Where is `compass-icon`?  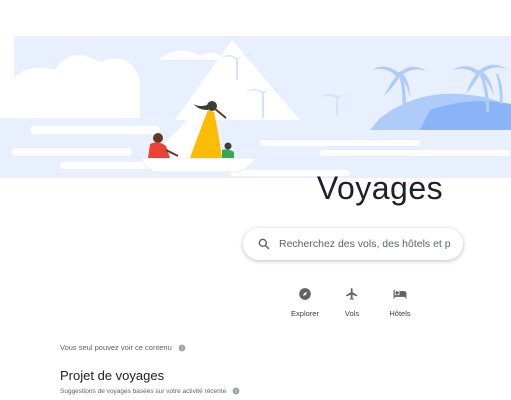
compass-icon is located at coordinates (305, 294).